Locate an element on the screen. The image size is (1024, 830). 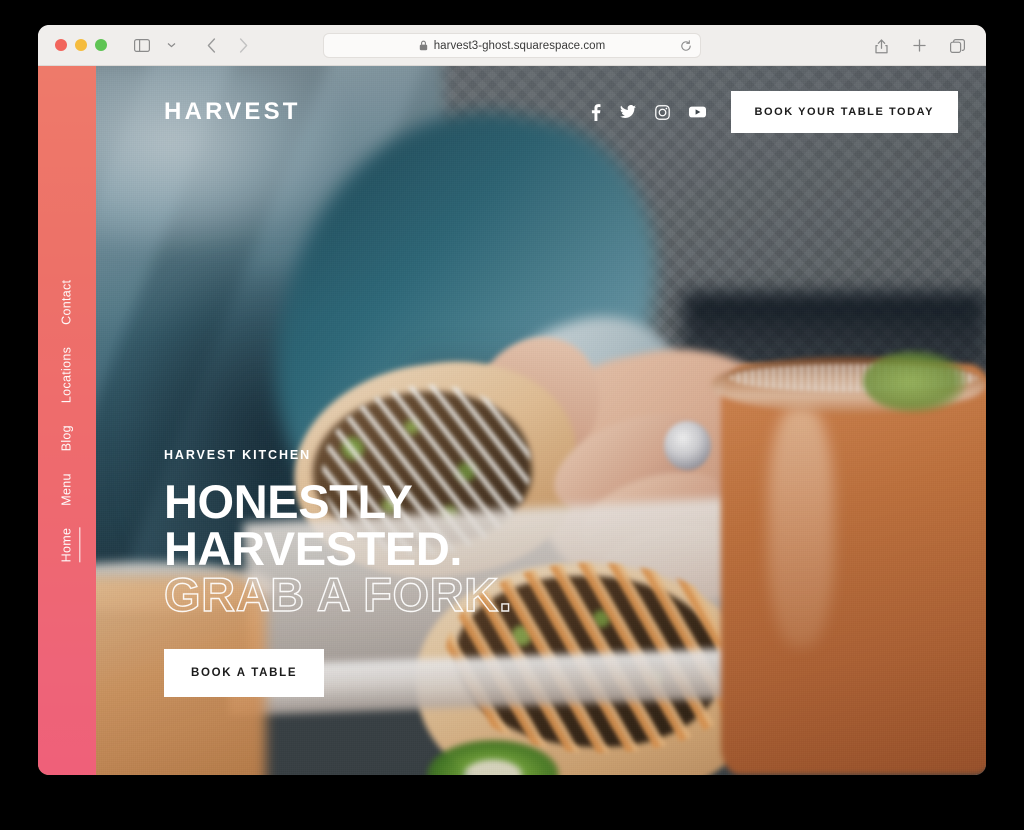
maximize-window-button is located at coordinates (101, 45).